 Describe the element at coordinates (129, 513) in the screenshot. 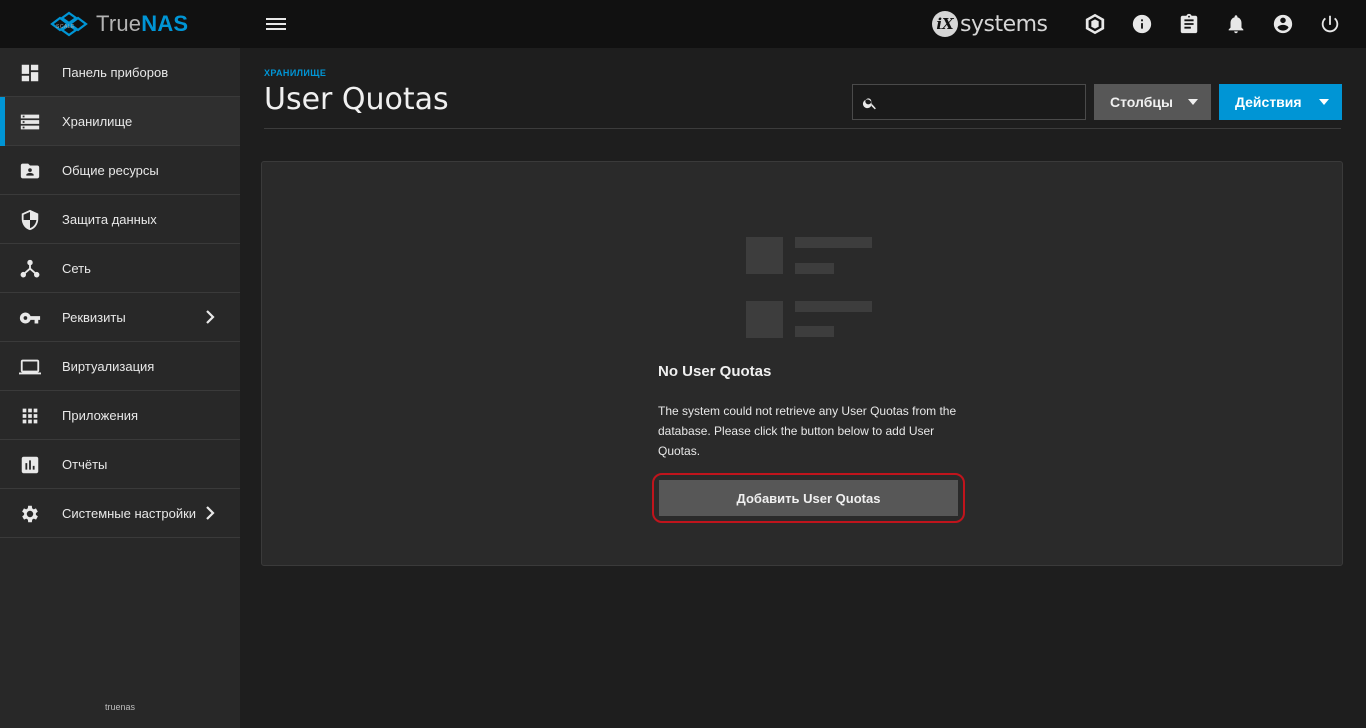

I see `sidebar-item-label: Системные настройки` at that location.